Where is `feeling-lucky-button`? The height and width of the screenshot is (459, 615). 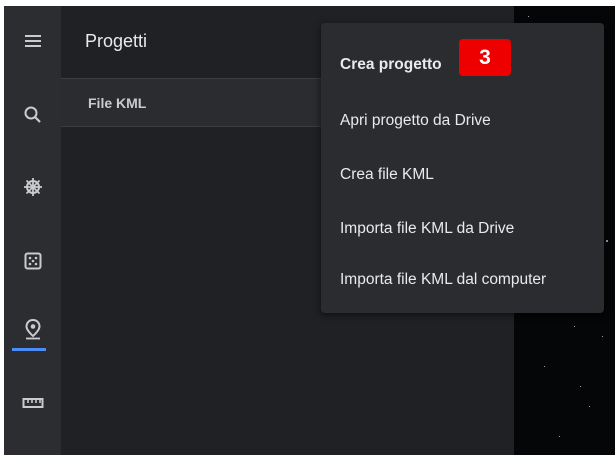
feeling-lucky-button is located at coordinates (33, 261).